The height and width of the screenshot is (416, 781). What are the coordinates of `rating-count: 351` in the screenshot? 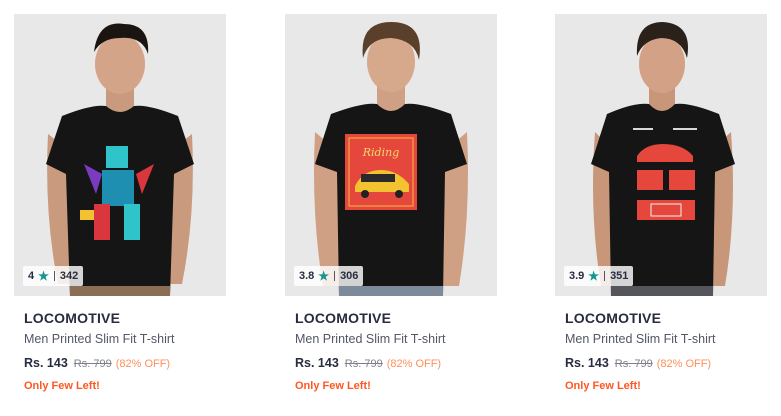 It's located at (619, 276).